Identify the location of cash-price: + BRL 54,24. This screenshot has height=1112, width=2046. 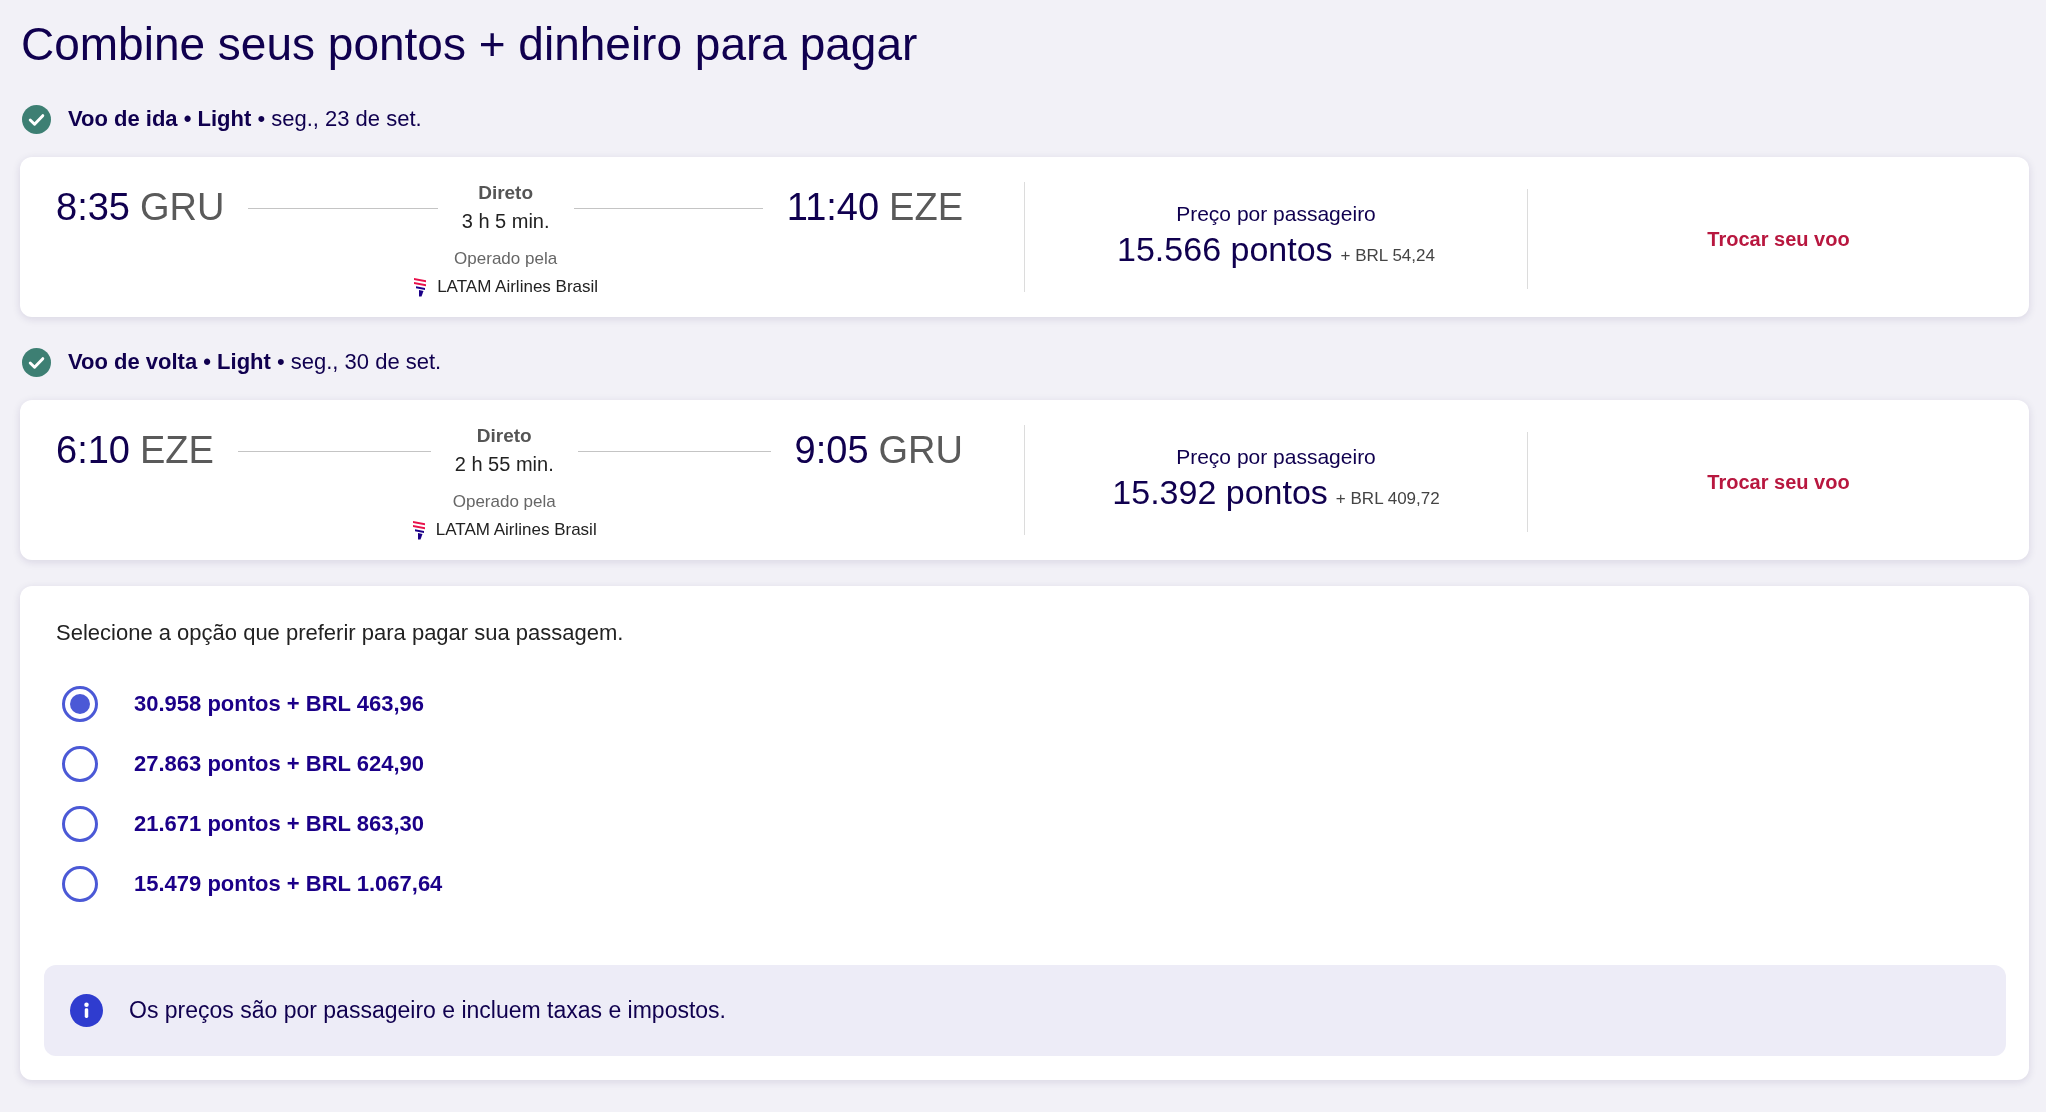
(1387, 256).